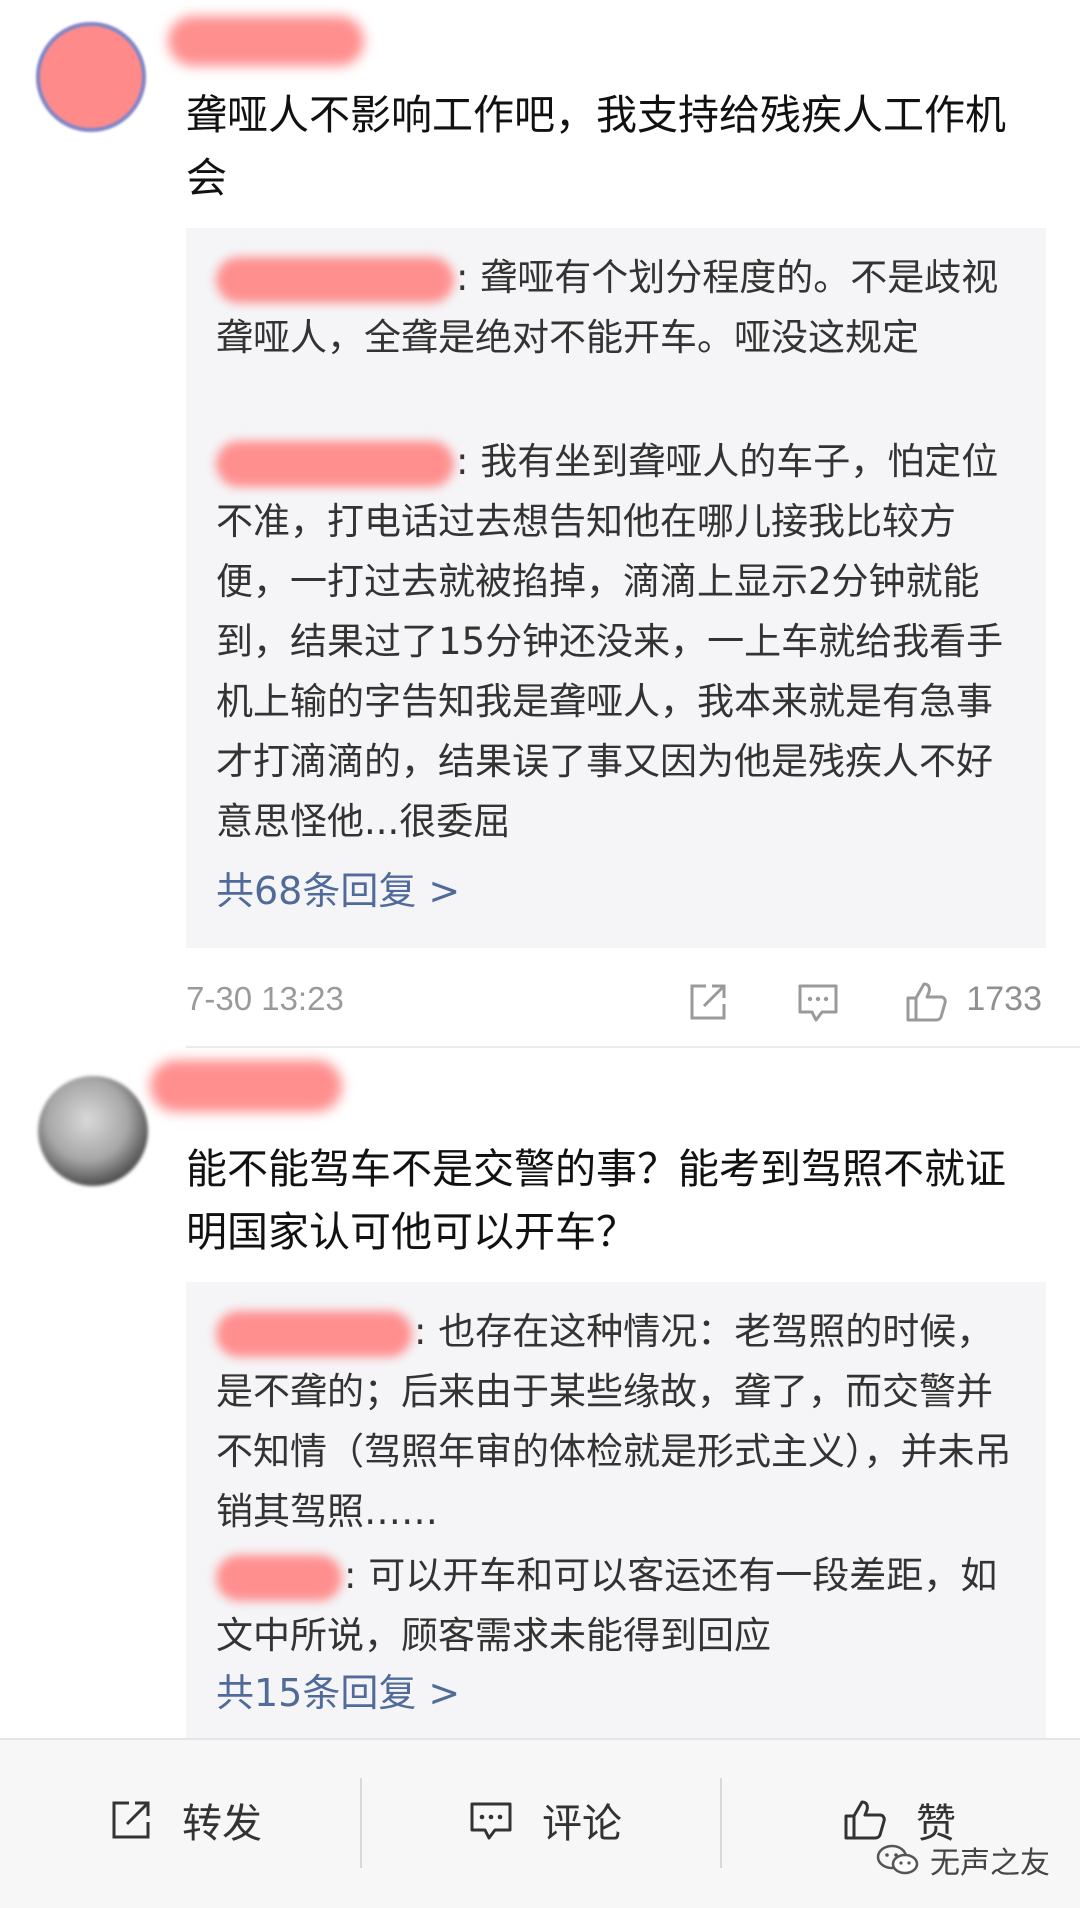  I want to click on comment-text: 能不能驾车不是交警的事？能考到驾照不就证明国家认可他可以开车？, so click(596, 1200).